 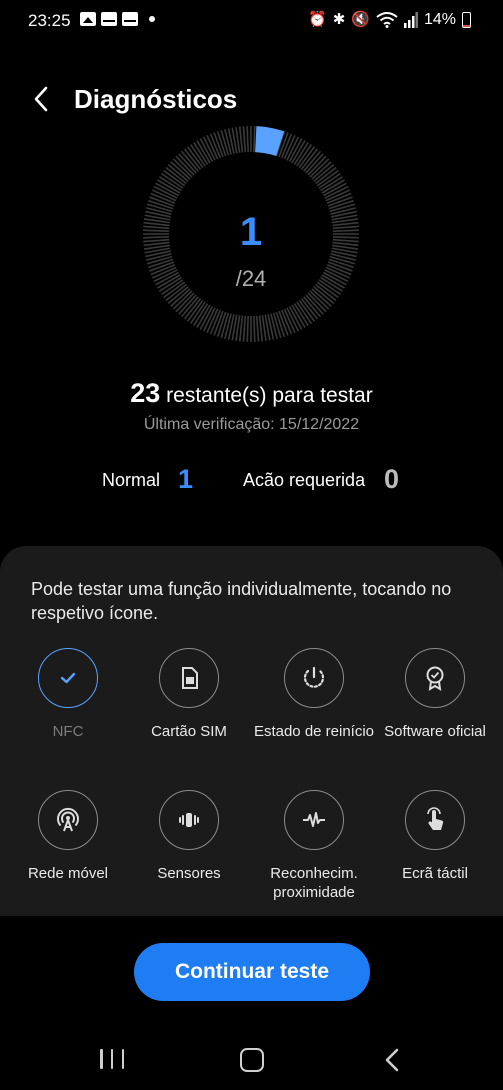 I want to click on test-label: NFC, so click(x=68, y=731).